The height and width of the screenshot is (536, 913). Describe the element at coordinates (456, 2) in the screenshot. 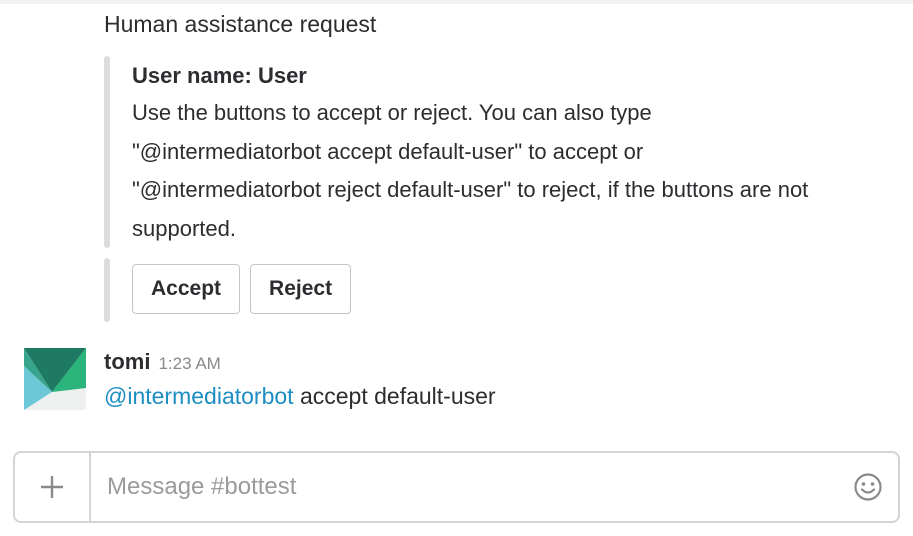

I see `top-divider` at that location.